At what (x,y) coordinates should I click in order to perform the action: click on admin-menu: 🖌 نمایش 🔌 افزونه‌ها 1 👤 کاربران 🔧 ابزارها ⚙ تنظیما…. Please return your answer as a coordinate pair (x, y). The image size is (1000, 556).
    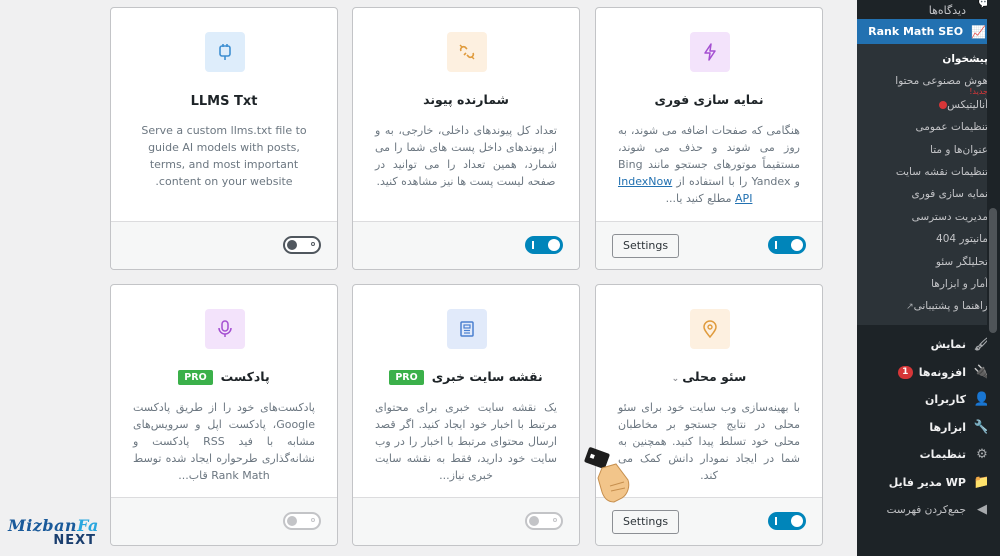
    Looking at the image, I should click on (928, 424).